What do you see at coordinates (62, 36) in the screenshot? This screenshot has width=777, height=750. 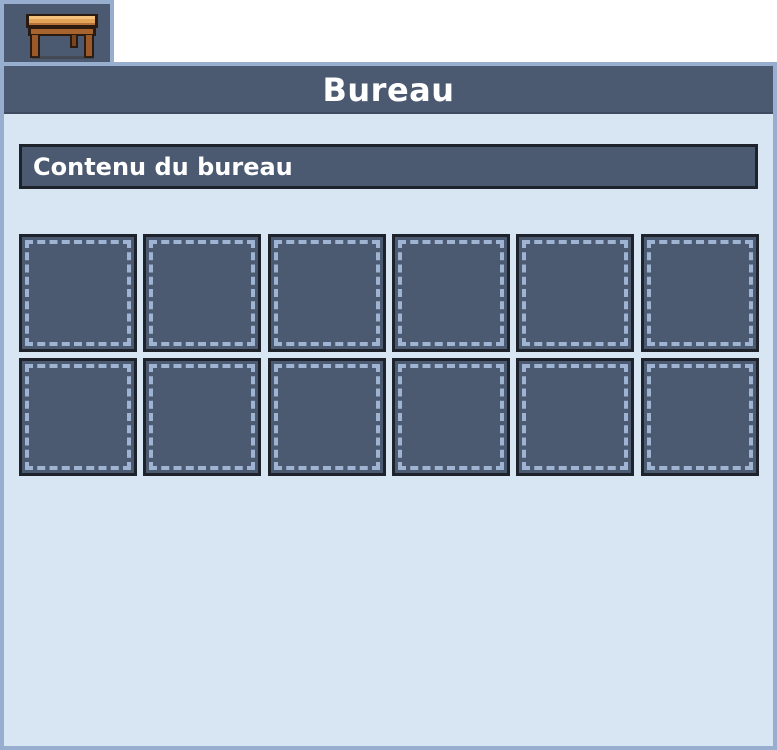 I see `wooden-table-icon` at bounding box center [62, 36].